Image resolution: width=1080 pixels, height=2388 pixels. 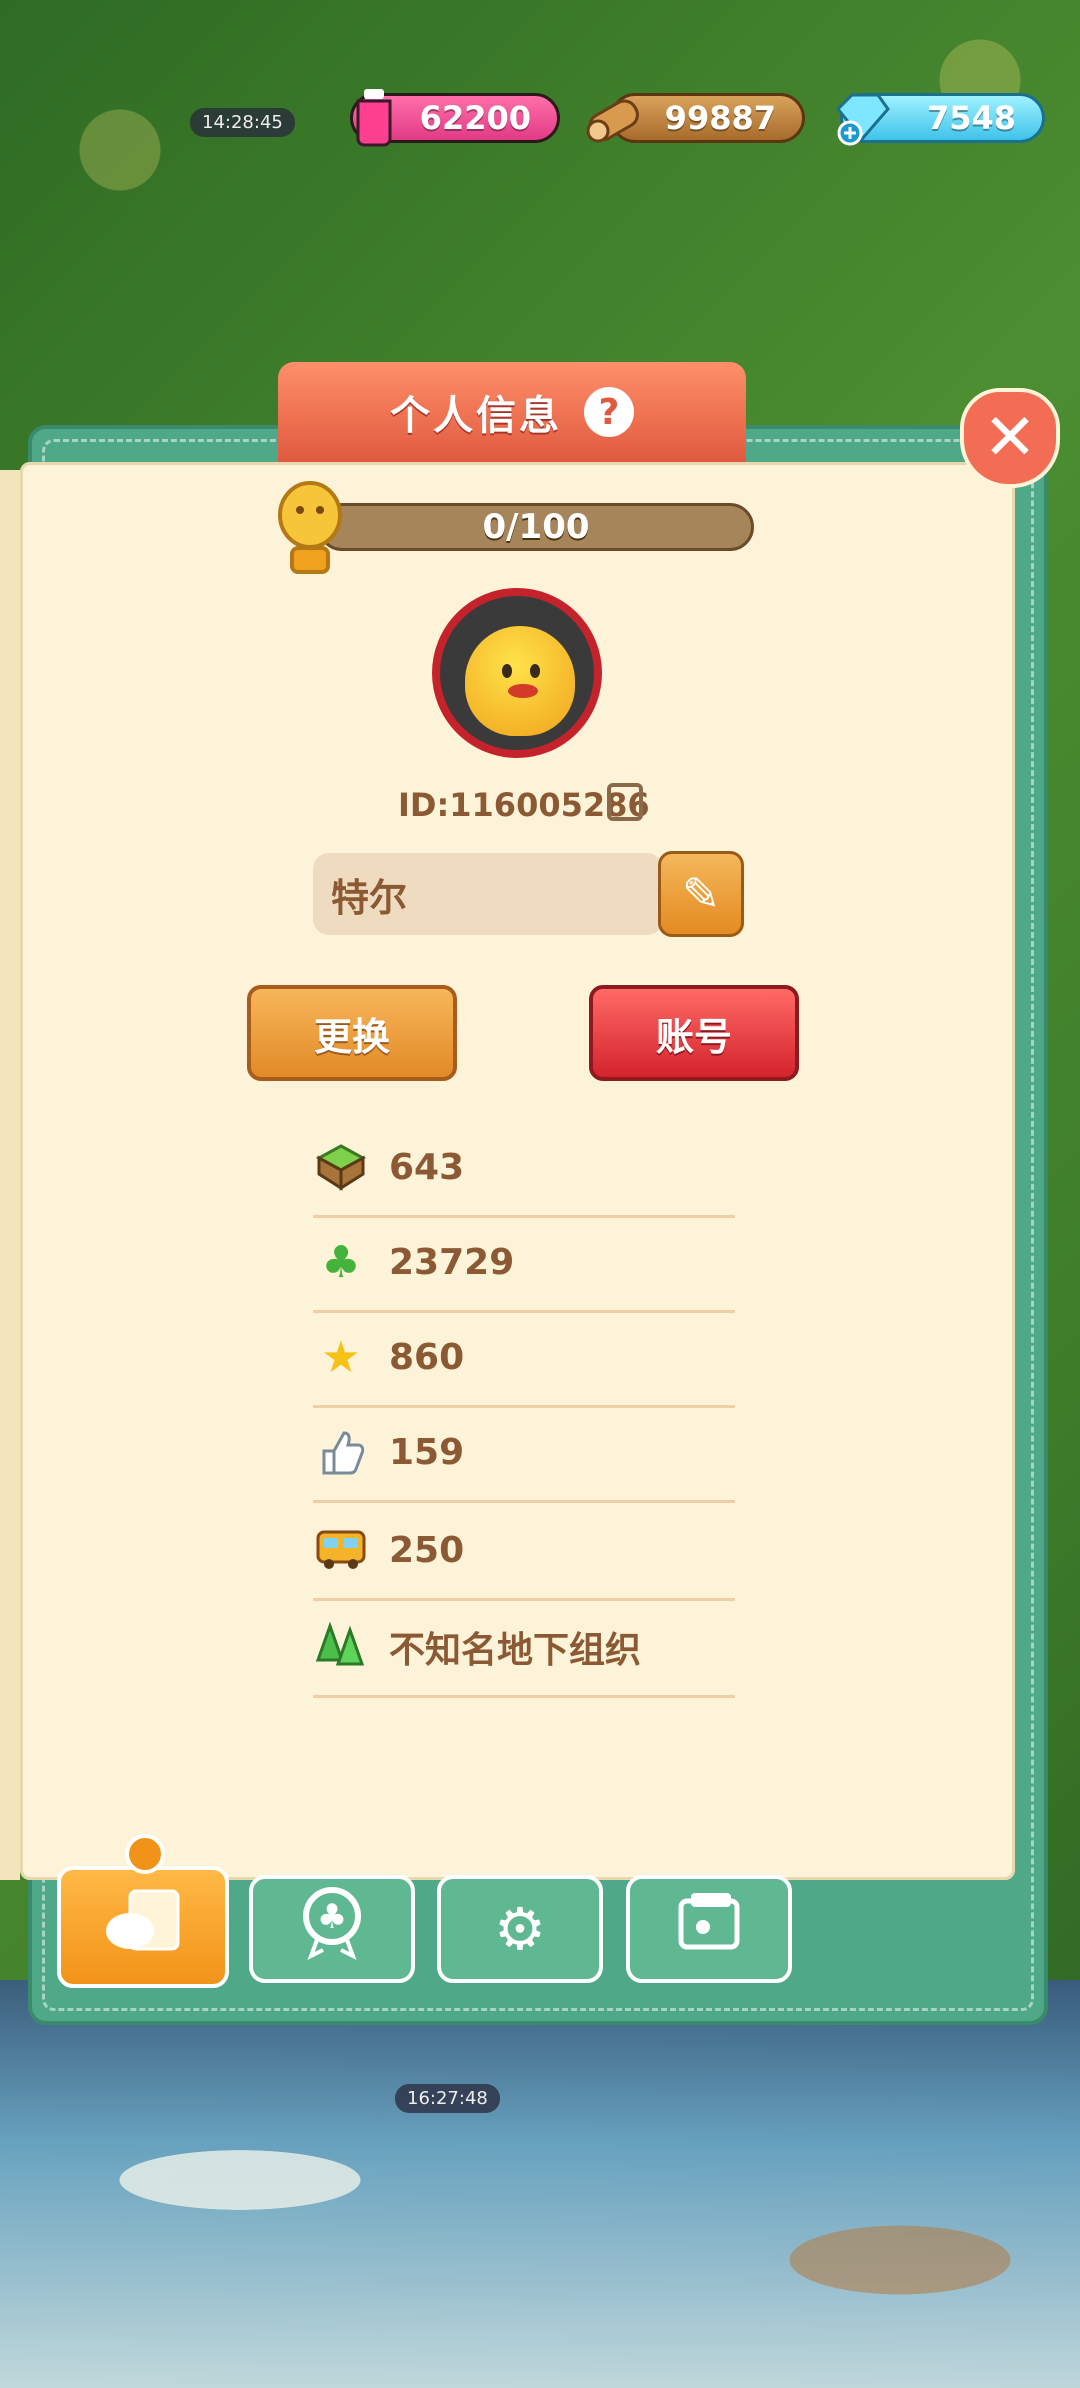 I want to click on panel-title: 个人信息, so click(x=476, y=416).